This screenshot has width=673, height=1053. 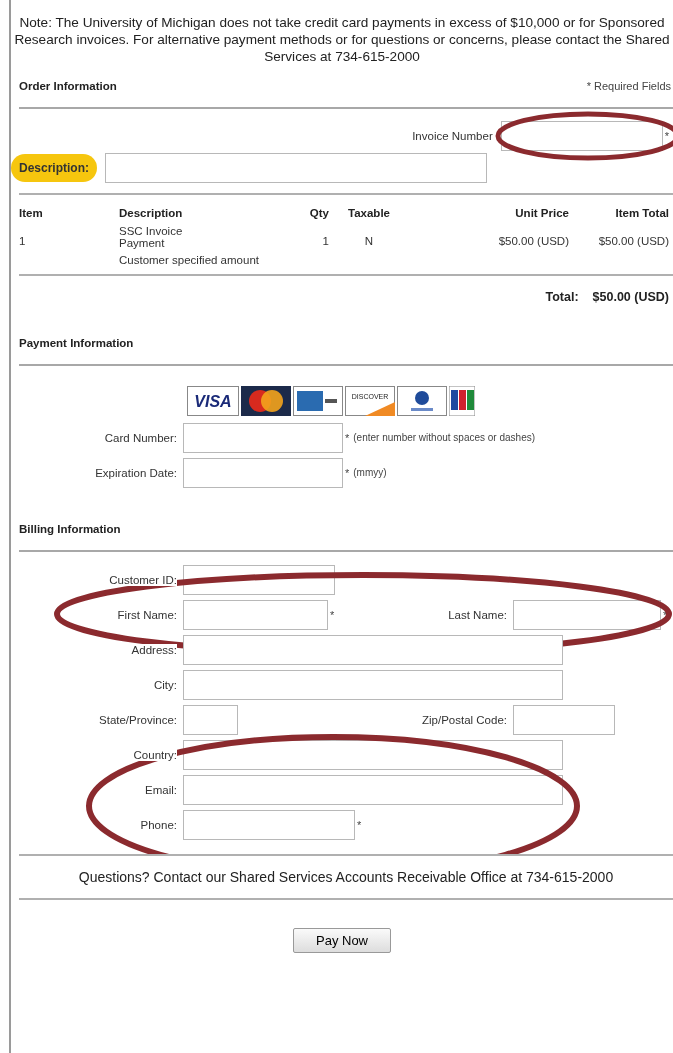 What do you see at coordinates (630, 297) in the screenshot?
I see `total-value: $50.00 (USD)` at bounding box center [630, 297].